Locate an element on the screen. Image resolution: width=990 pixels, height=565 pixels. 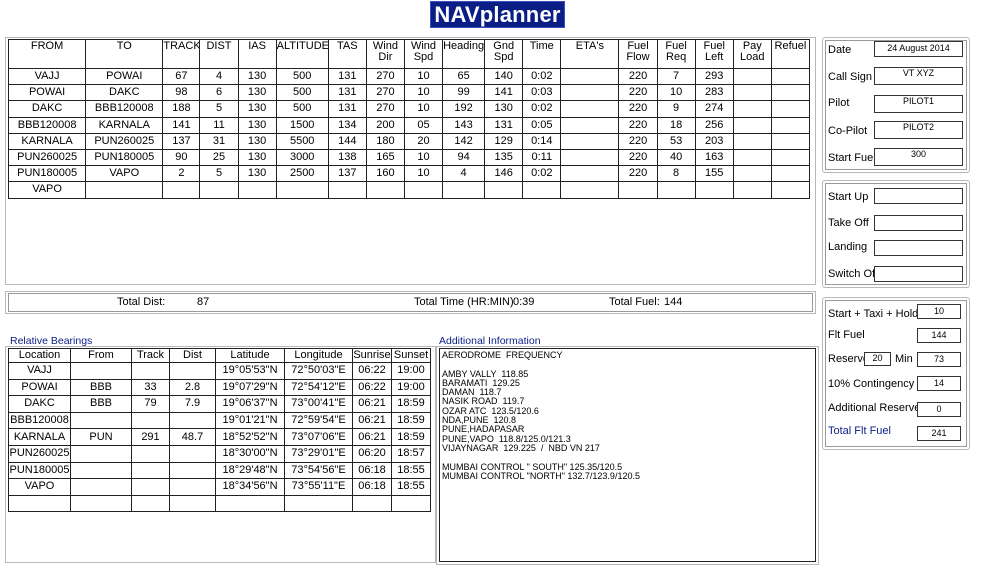
nav-cell: 142 is located at coordinates (464, 141).